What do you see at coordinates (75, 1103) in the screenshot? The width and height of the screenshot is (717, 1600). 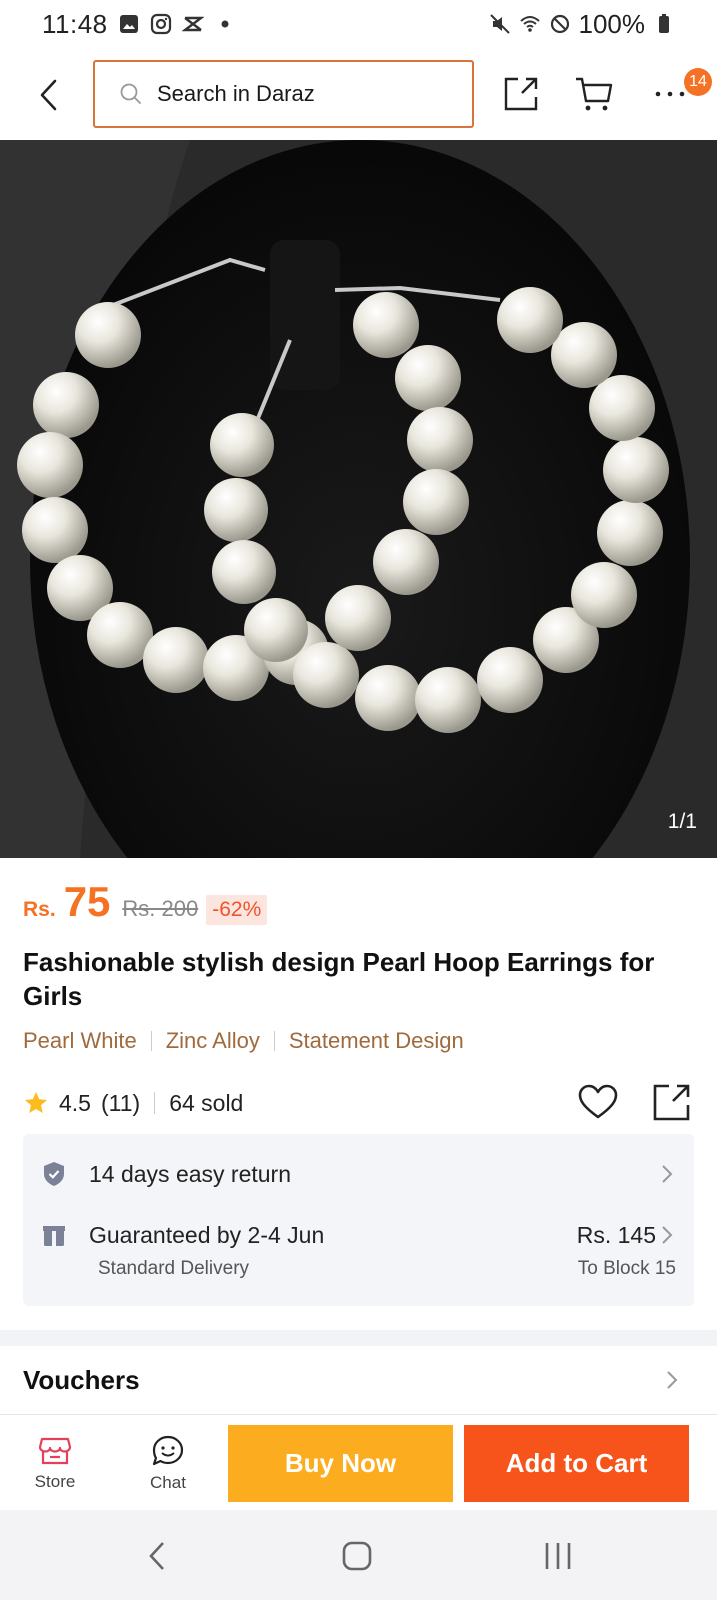 I see `rating-value: 4.5` at bounding box center [75, 1103].